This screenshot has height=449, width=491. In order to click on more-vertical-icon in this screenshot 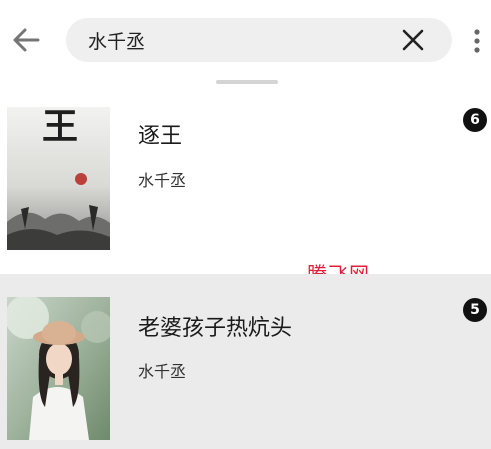, I will do `click(477, 41)`.